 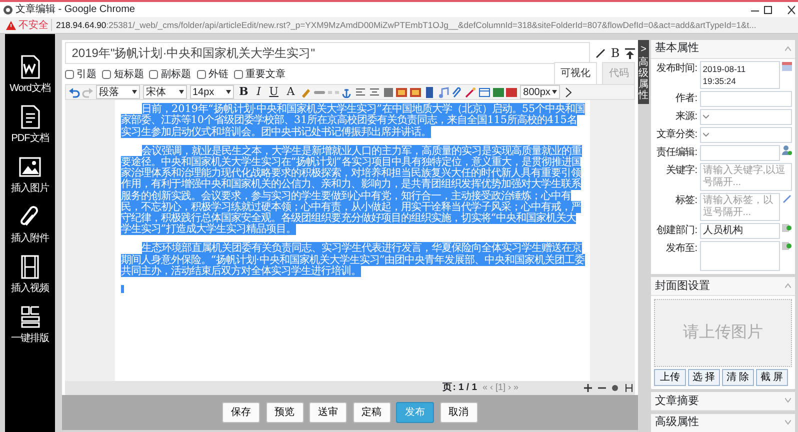 What do you see at coordinates (685, 201) in the screenshot?
I see `field-label: 标签:` at bounding box center [685, 201].